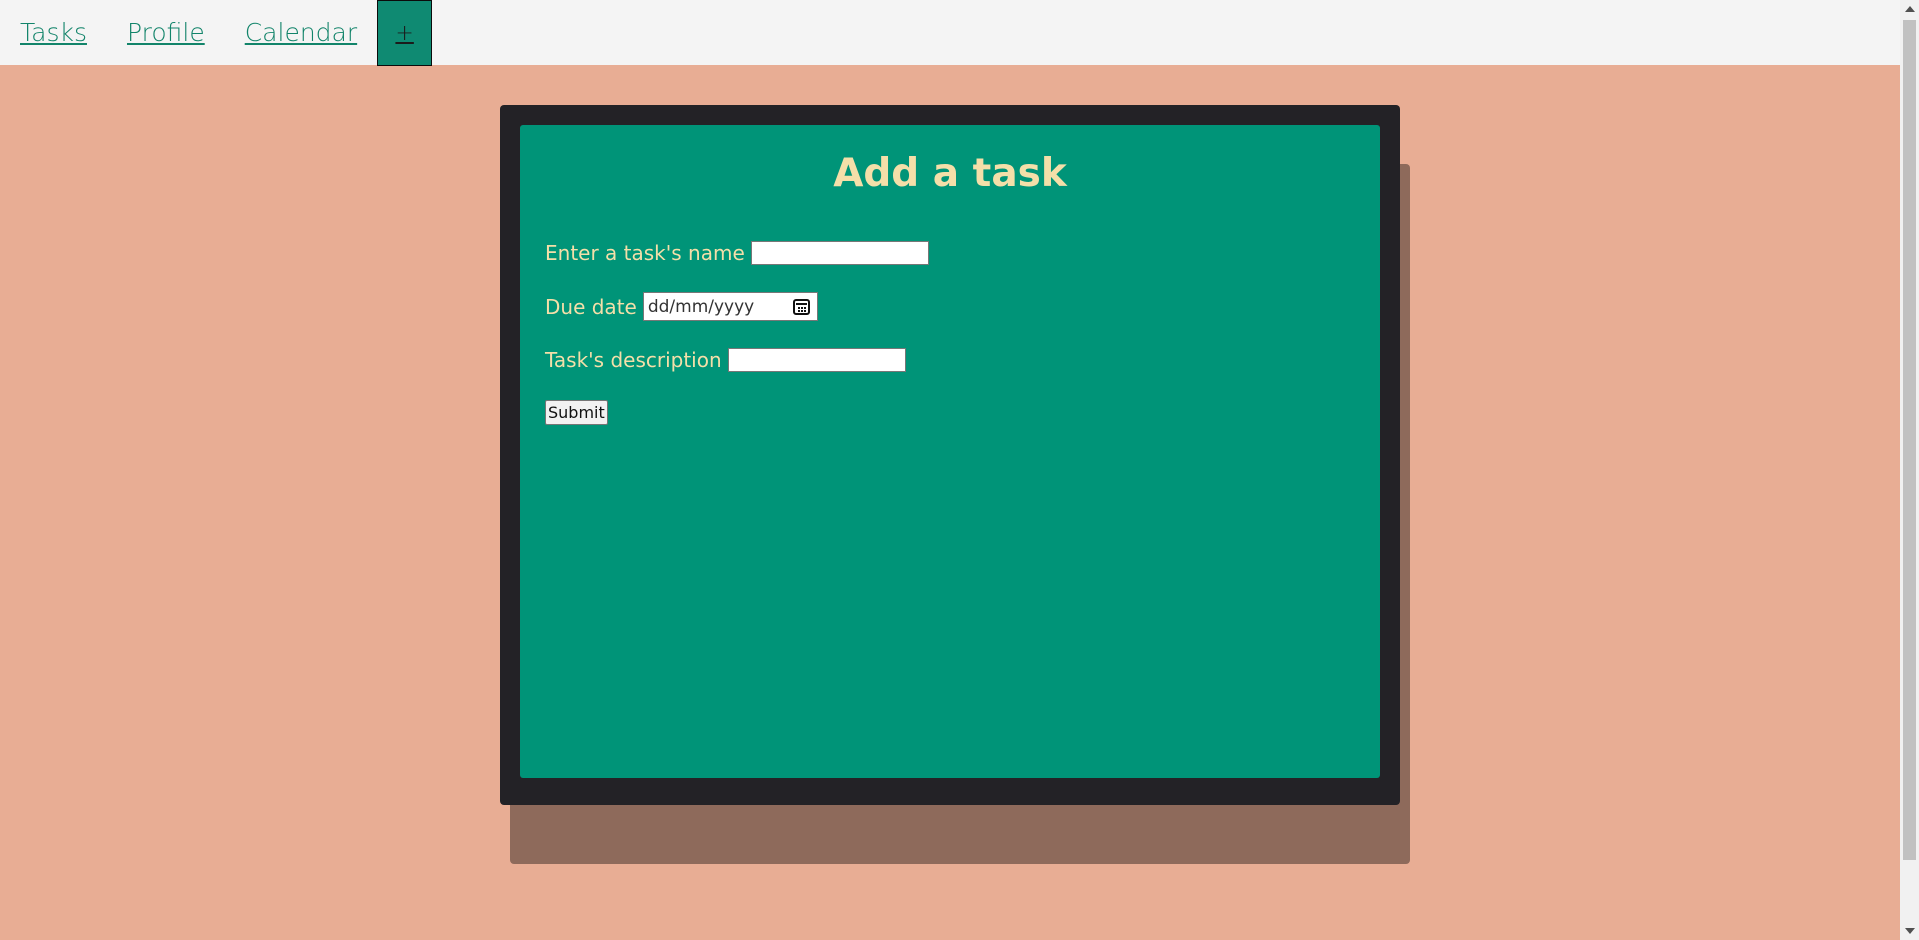  What do you see at coordinates (950, 173) in the screenshot?
I see `form-title: Add a task` at bounding box center [950, 173].